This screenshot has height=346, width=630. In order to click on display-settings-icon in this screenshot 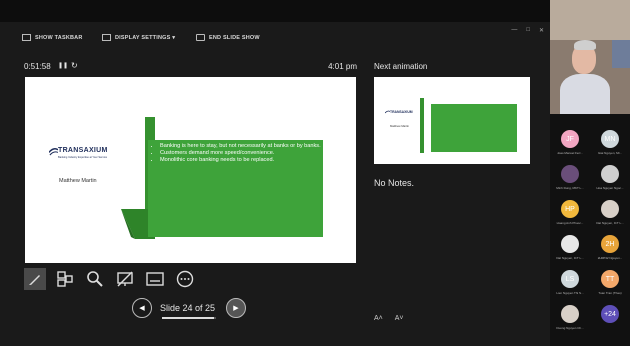, I will do `click(106, 37)`.